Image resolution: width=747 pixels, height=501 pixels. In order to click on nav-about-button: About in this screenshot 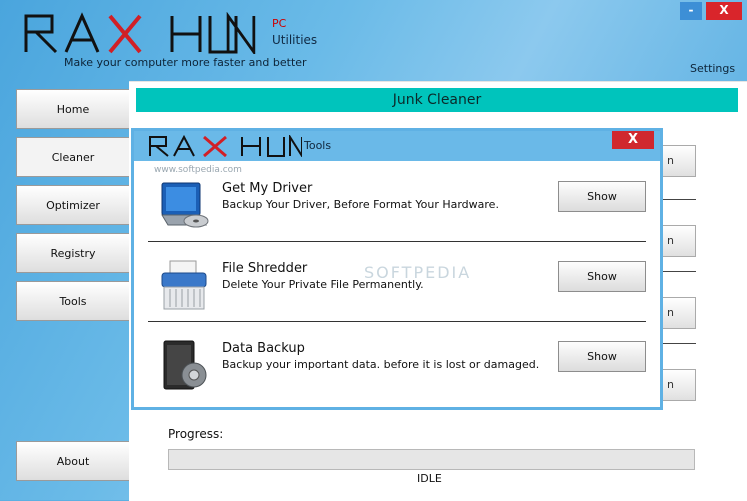, I will do `click(73, 461)`.